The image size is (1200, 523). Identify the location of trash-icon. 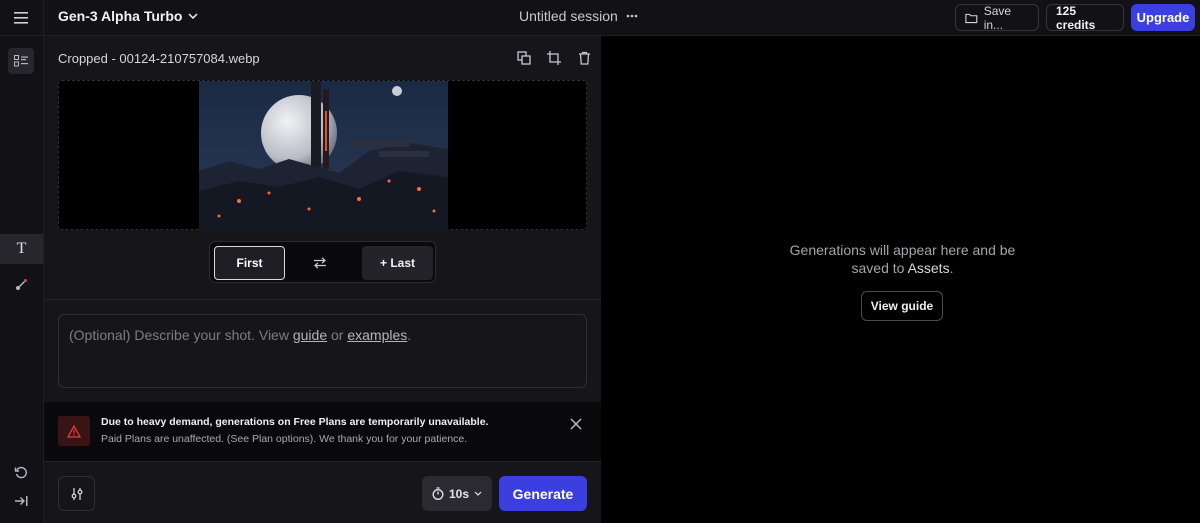
(584, 58).